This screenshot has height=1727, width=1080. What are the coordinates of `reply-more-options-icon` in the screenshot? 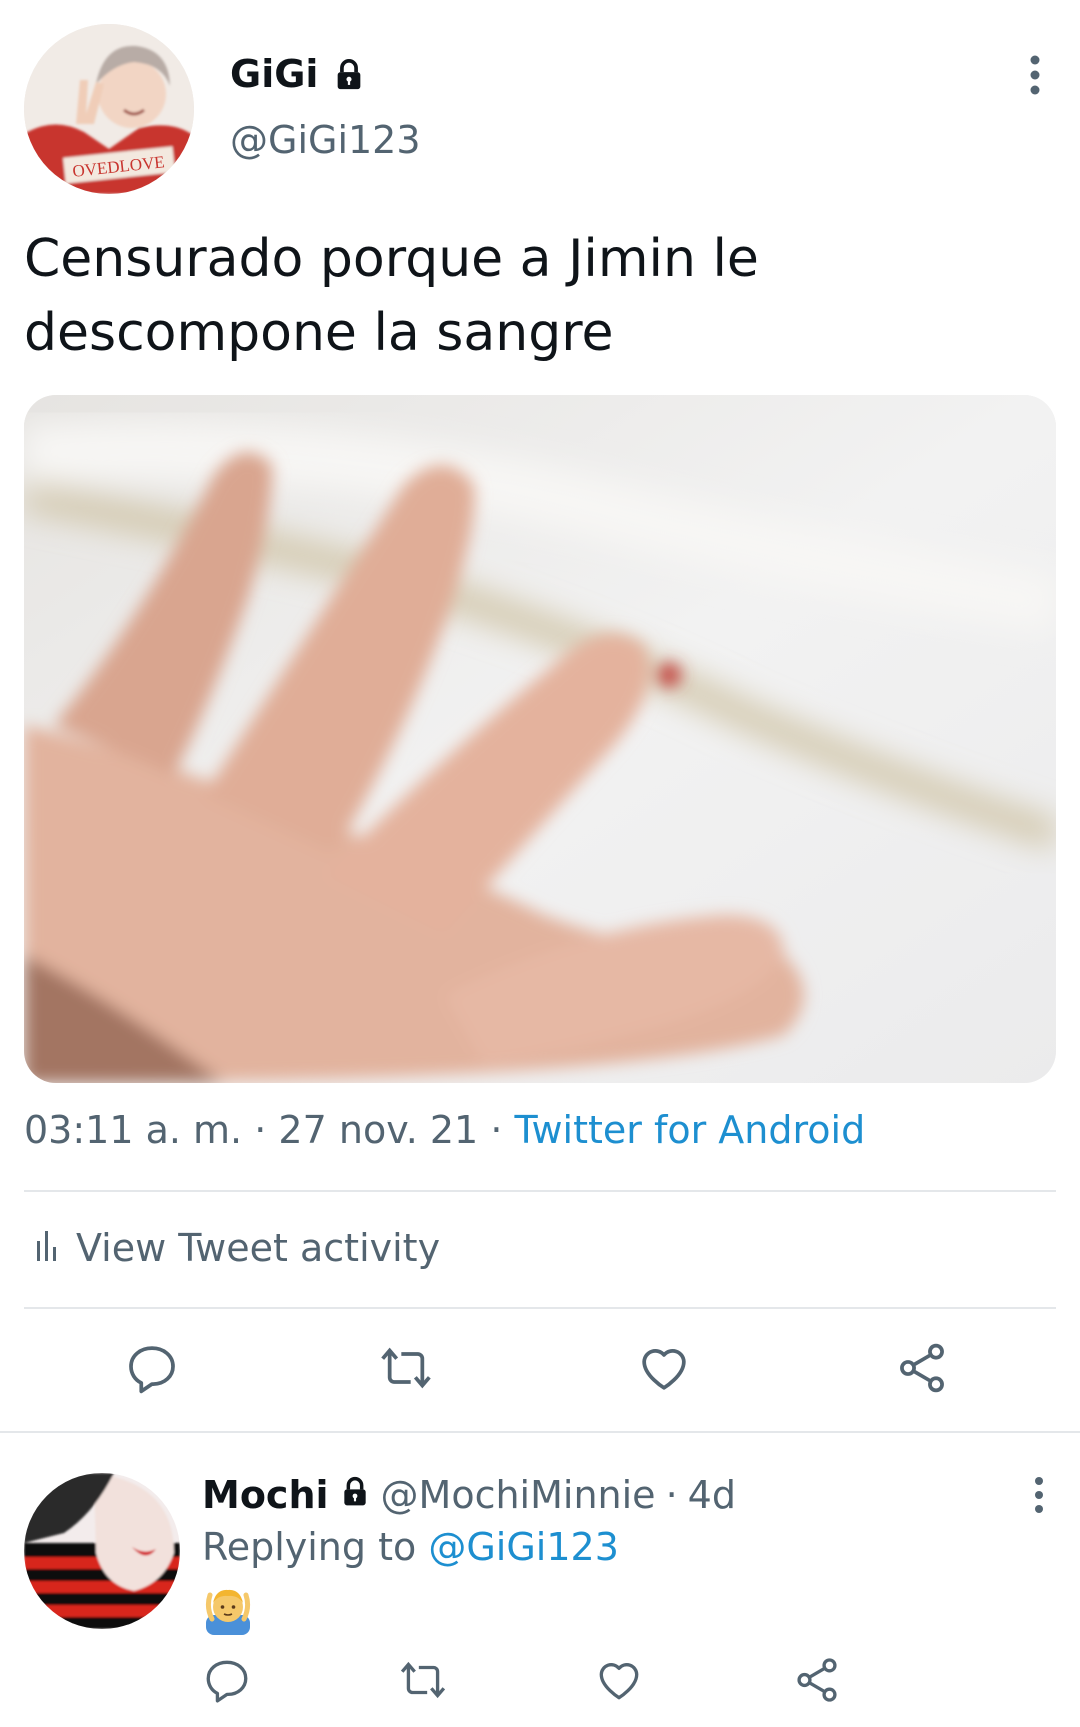 It's located at (1039, 1495).